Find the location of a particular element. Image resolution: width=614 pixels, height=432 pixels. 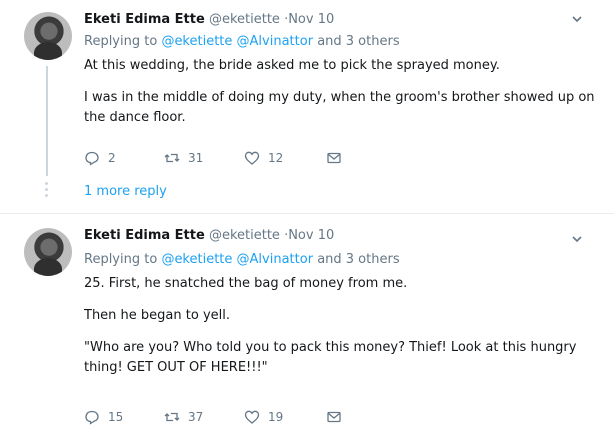

thread-line is located at coordinates (47, 121).